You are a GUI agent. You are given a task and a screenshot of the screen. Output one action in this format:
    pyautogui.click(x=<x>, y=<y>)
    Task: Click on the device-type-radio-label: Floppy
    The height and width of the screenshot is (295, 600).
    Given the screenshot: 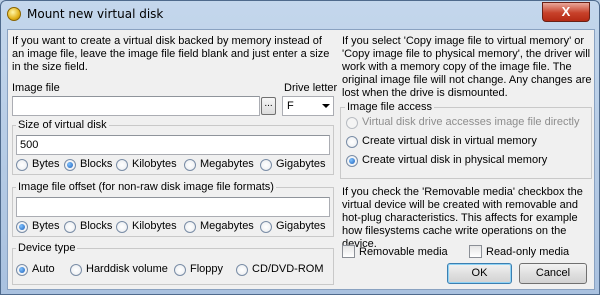 What is the action you would take?
    pyautogui.click(x=207, y=269)
    